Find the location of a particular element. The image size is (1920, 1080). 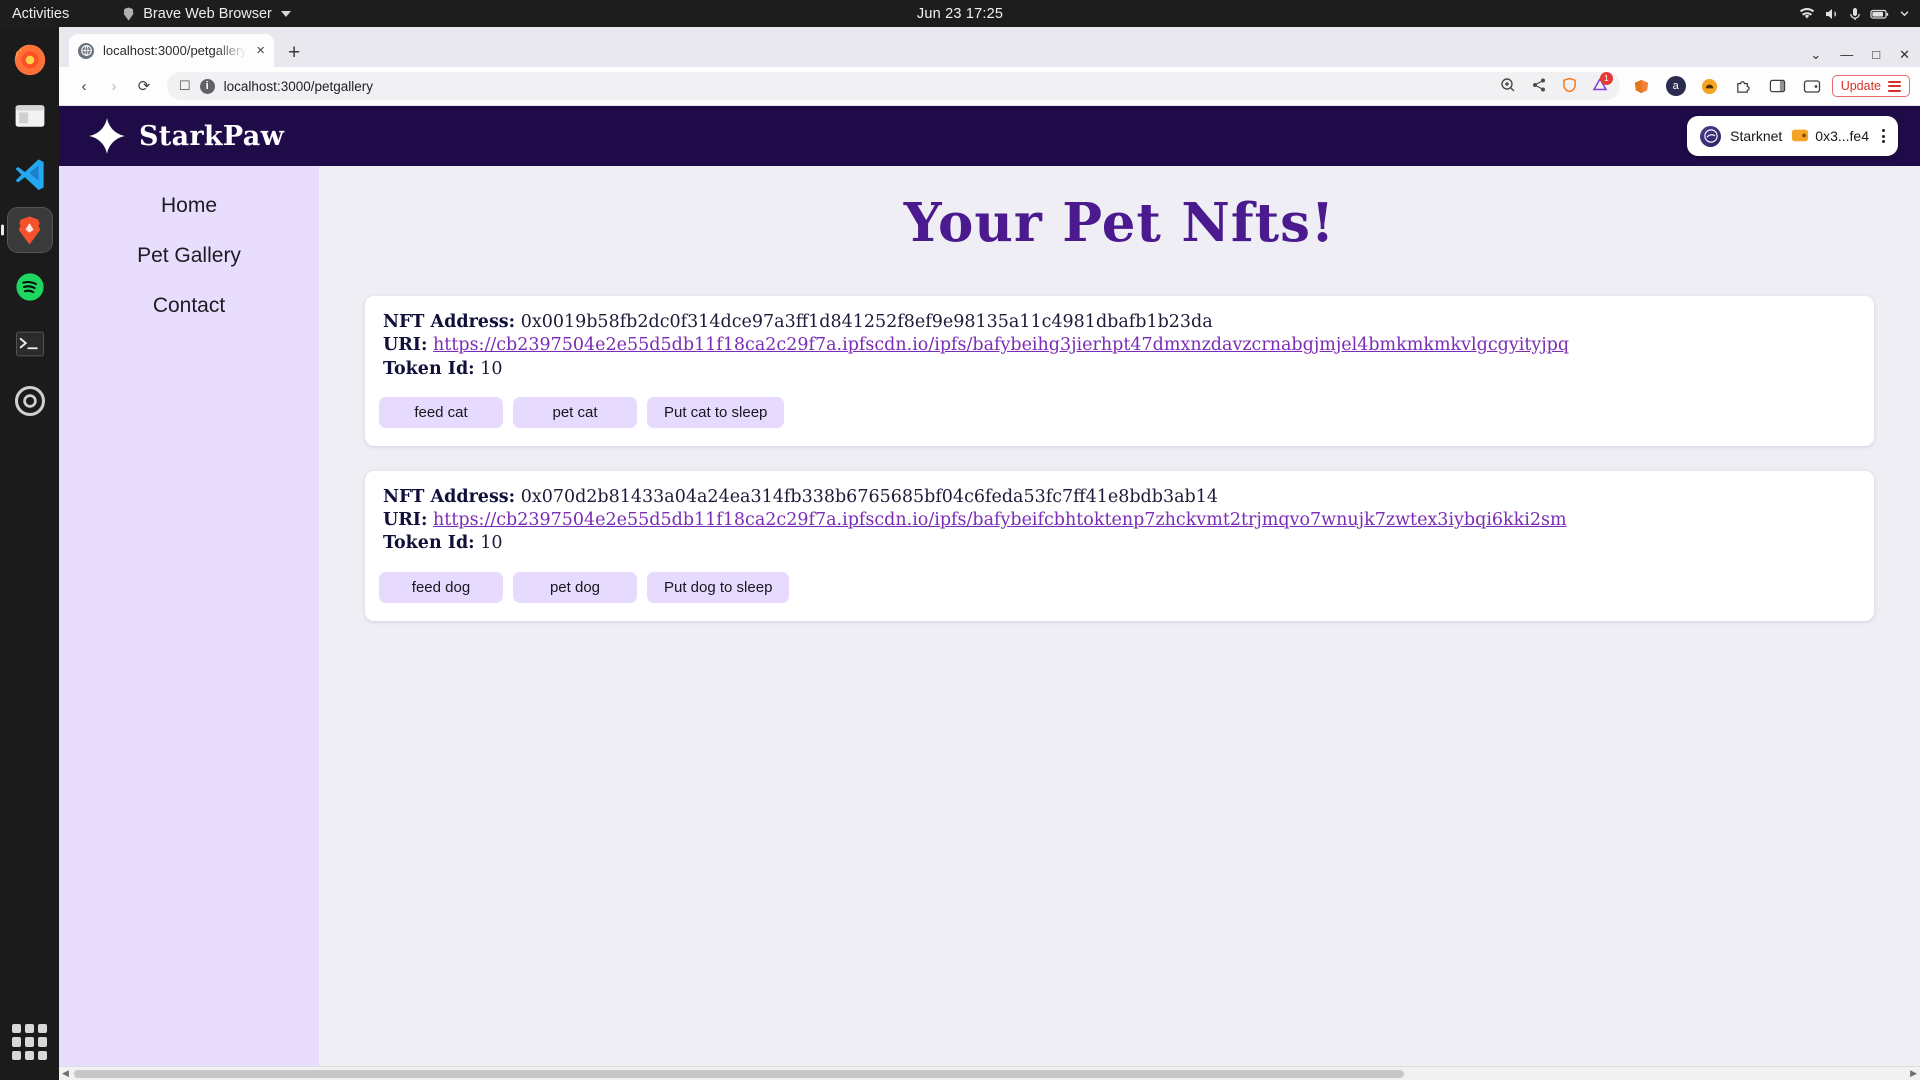

wallet-icon is located at coordinates (1812, 86).